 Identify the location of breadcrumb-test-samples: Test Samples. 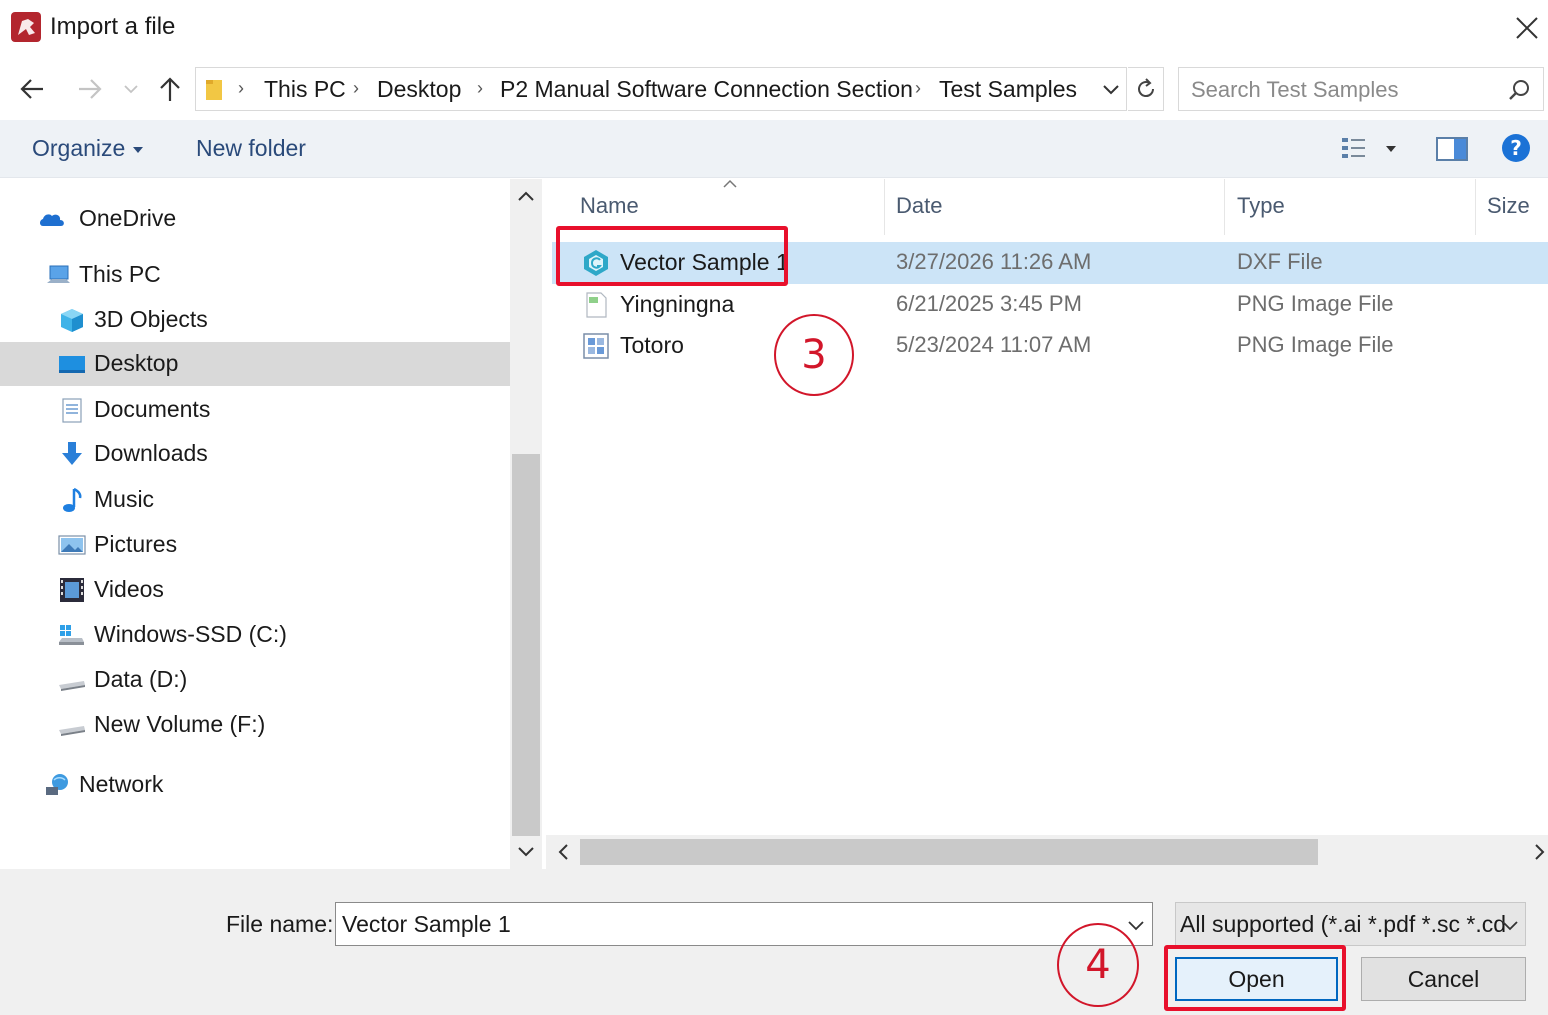
(1008, 89).